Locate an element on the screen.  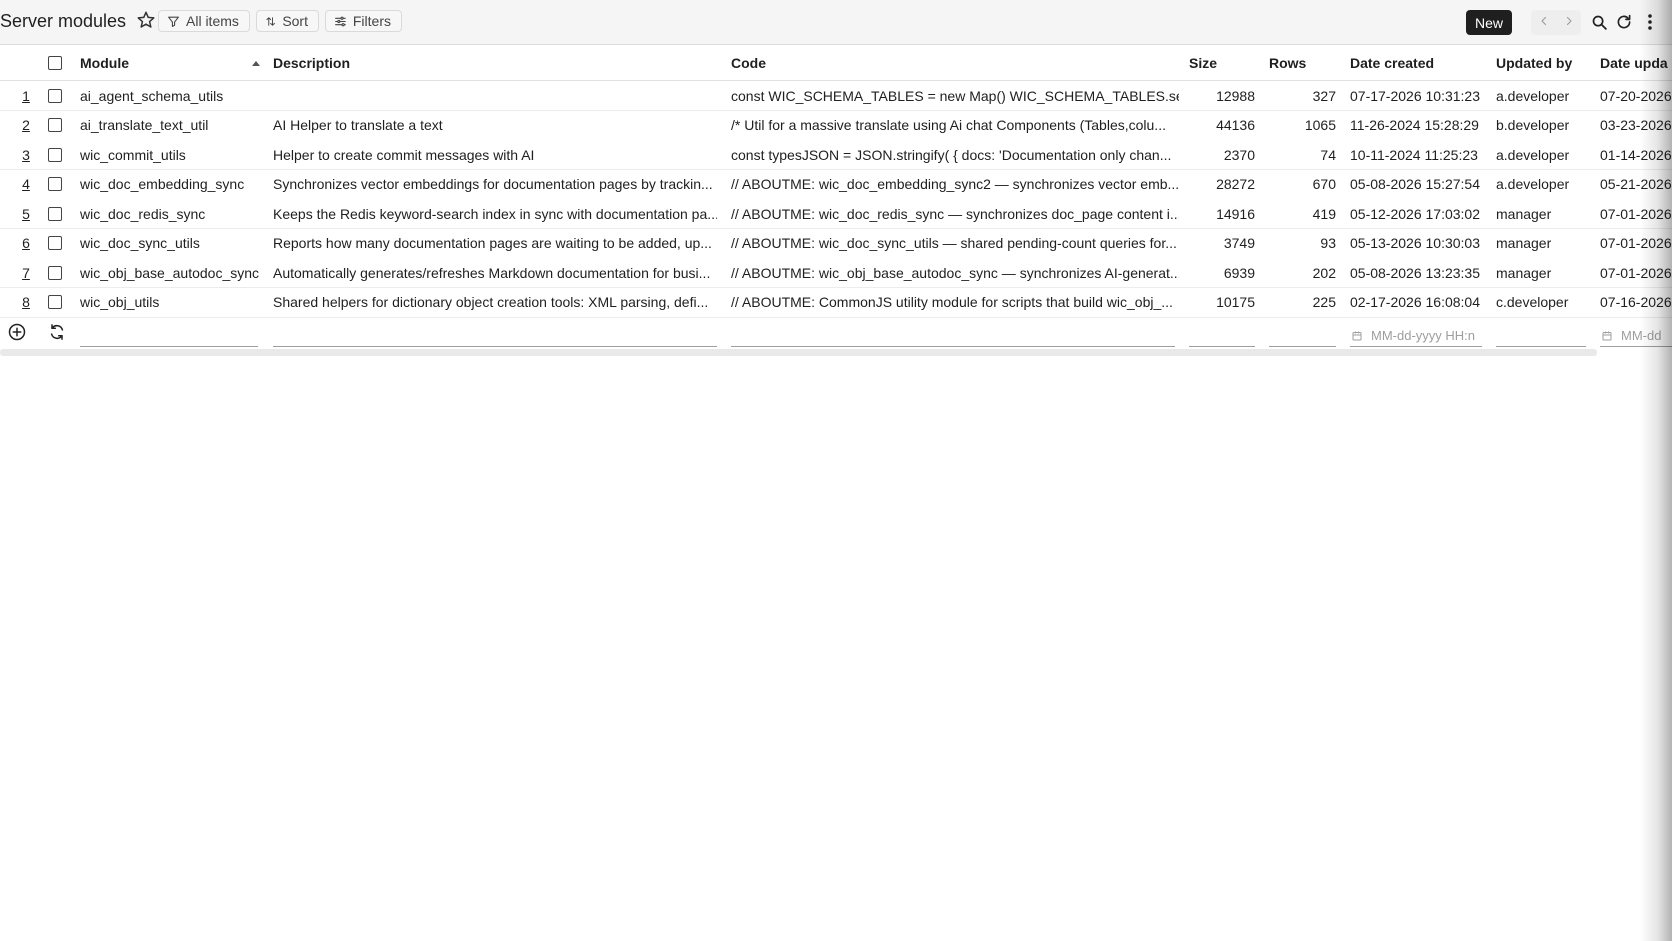
cell-date-created: 07-17-2026 10:31:23 is located at coordinates (1417, 95).